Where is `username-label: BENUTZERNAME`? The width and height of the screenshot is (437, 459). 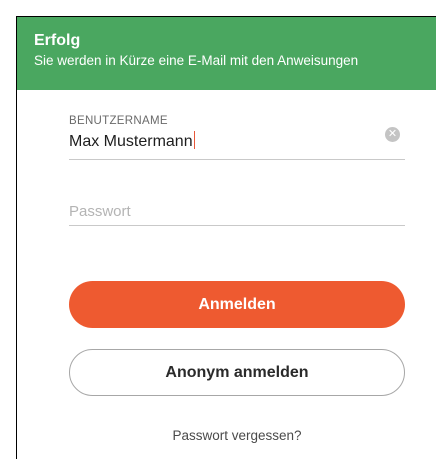
username-label: BENUTZERNAME is located at coordinates (118, 121).